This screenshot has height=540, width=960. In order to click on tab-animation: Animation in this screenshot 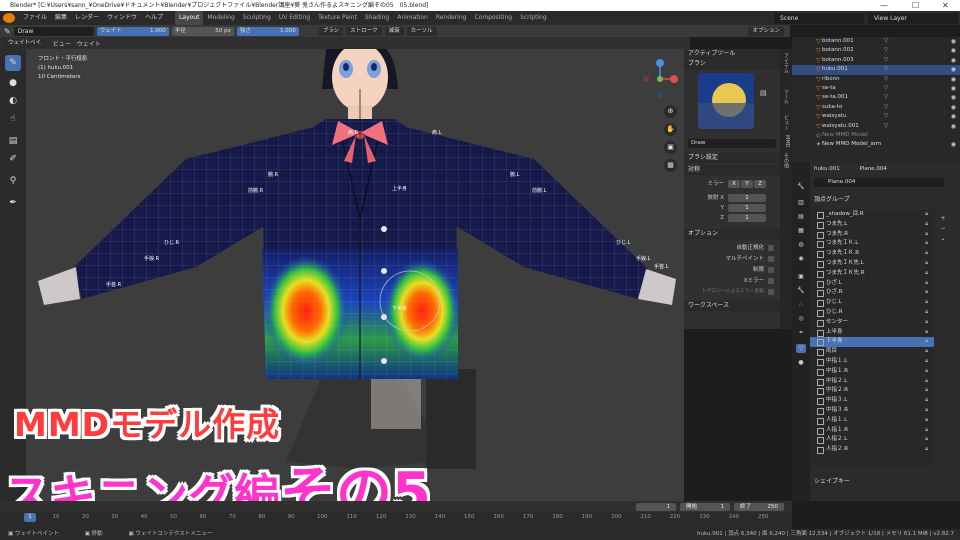, I will do `click(412, 18)`.